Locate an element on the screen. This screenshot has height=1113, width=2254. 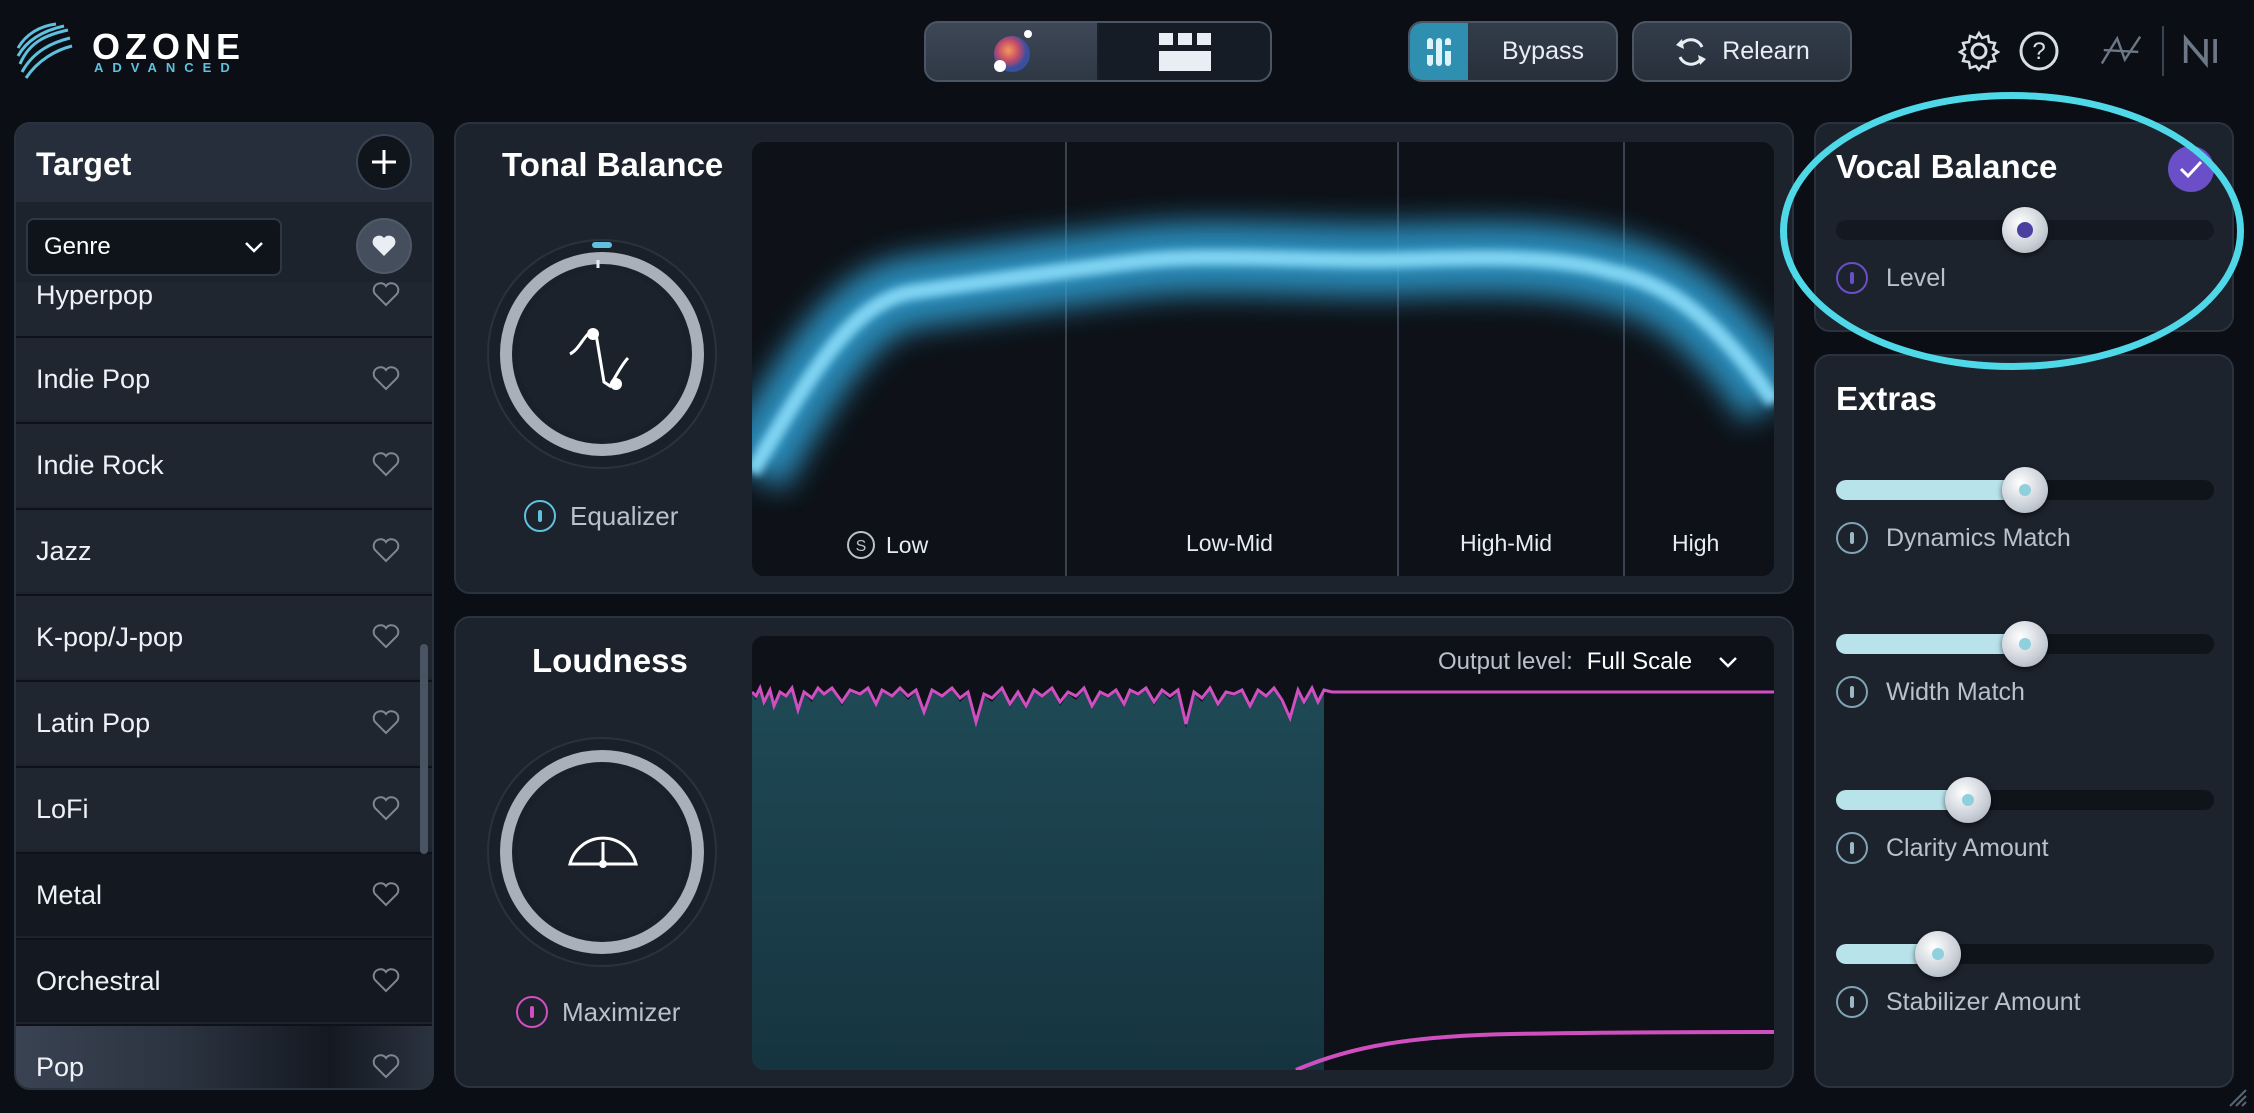
tonal-balance-title: Tonal Balance is located at coordinates (613, 164).